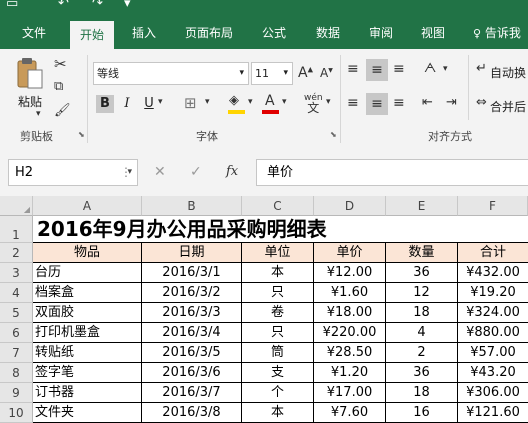 The height and width of the screenshot is (423, 528). I want to click on clipboard-launcher-icon: ⬊, so click(81, 134).